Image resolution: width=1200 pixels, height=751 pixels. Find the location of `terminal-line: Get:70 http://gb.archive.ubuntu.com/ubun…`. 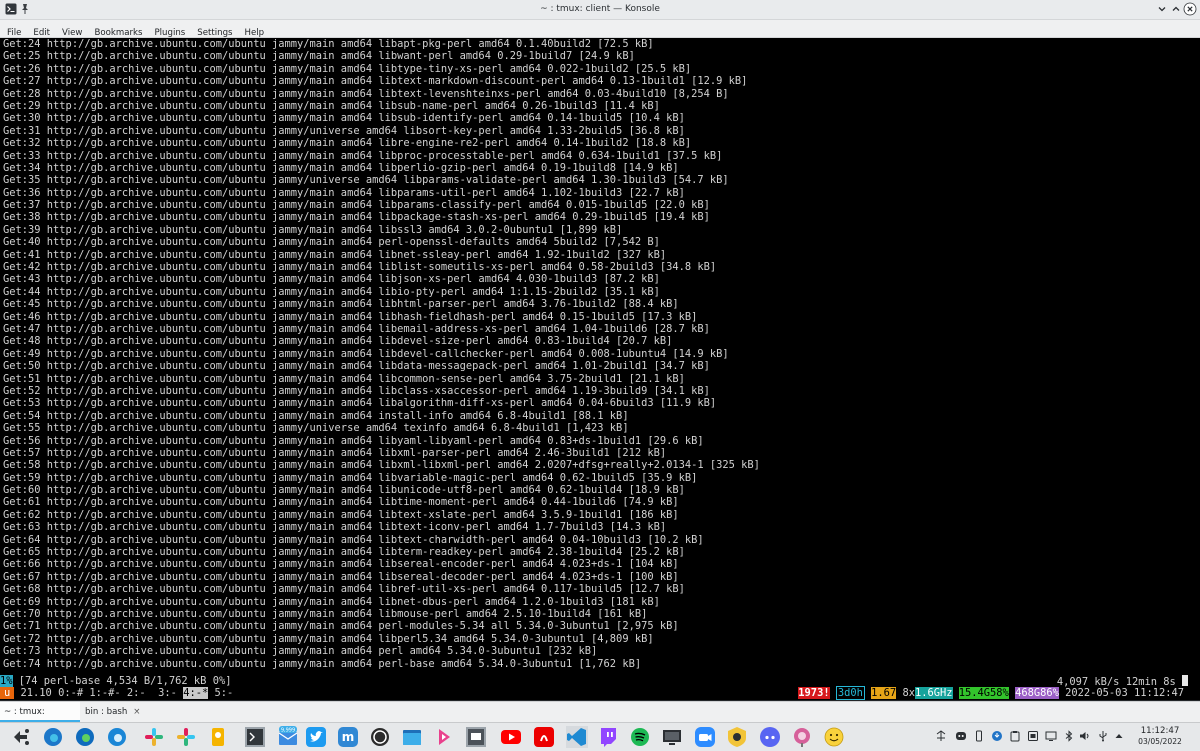

terminal-line: Get:70 http://gb.archive.ubuntu.com/ubun… is located at coordinates (325, 613).